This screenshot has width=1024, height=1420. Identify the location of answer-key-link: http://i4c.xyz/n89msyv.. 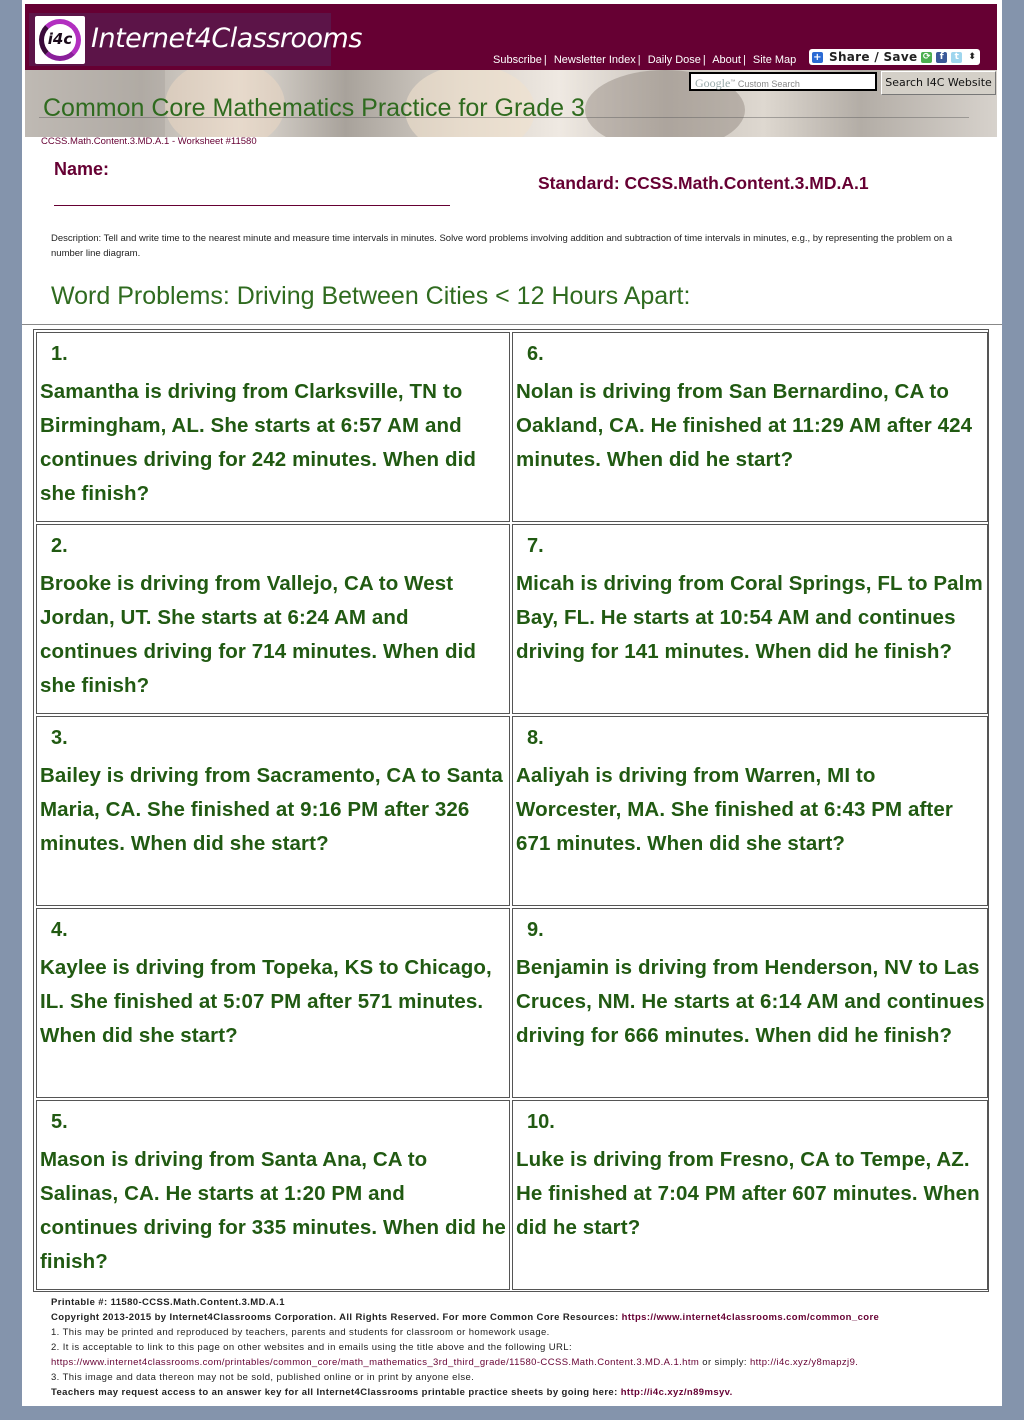
(677, 1392).